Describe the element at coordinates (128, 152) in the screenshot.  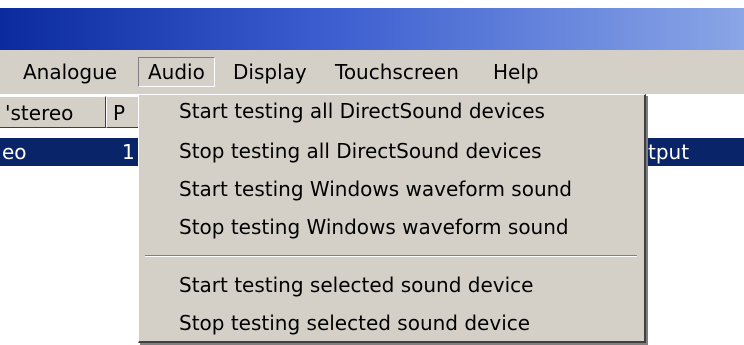
I see `row-cell-p: 1` at that location.